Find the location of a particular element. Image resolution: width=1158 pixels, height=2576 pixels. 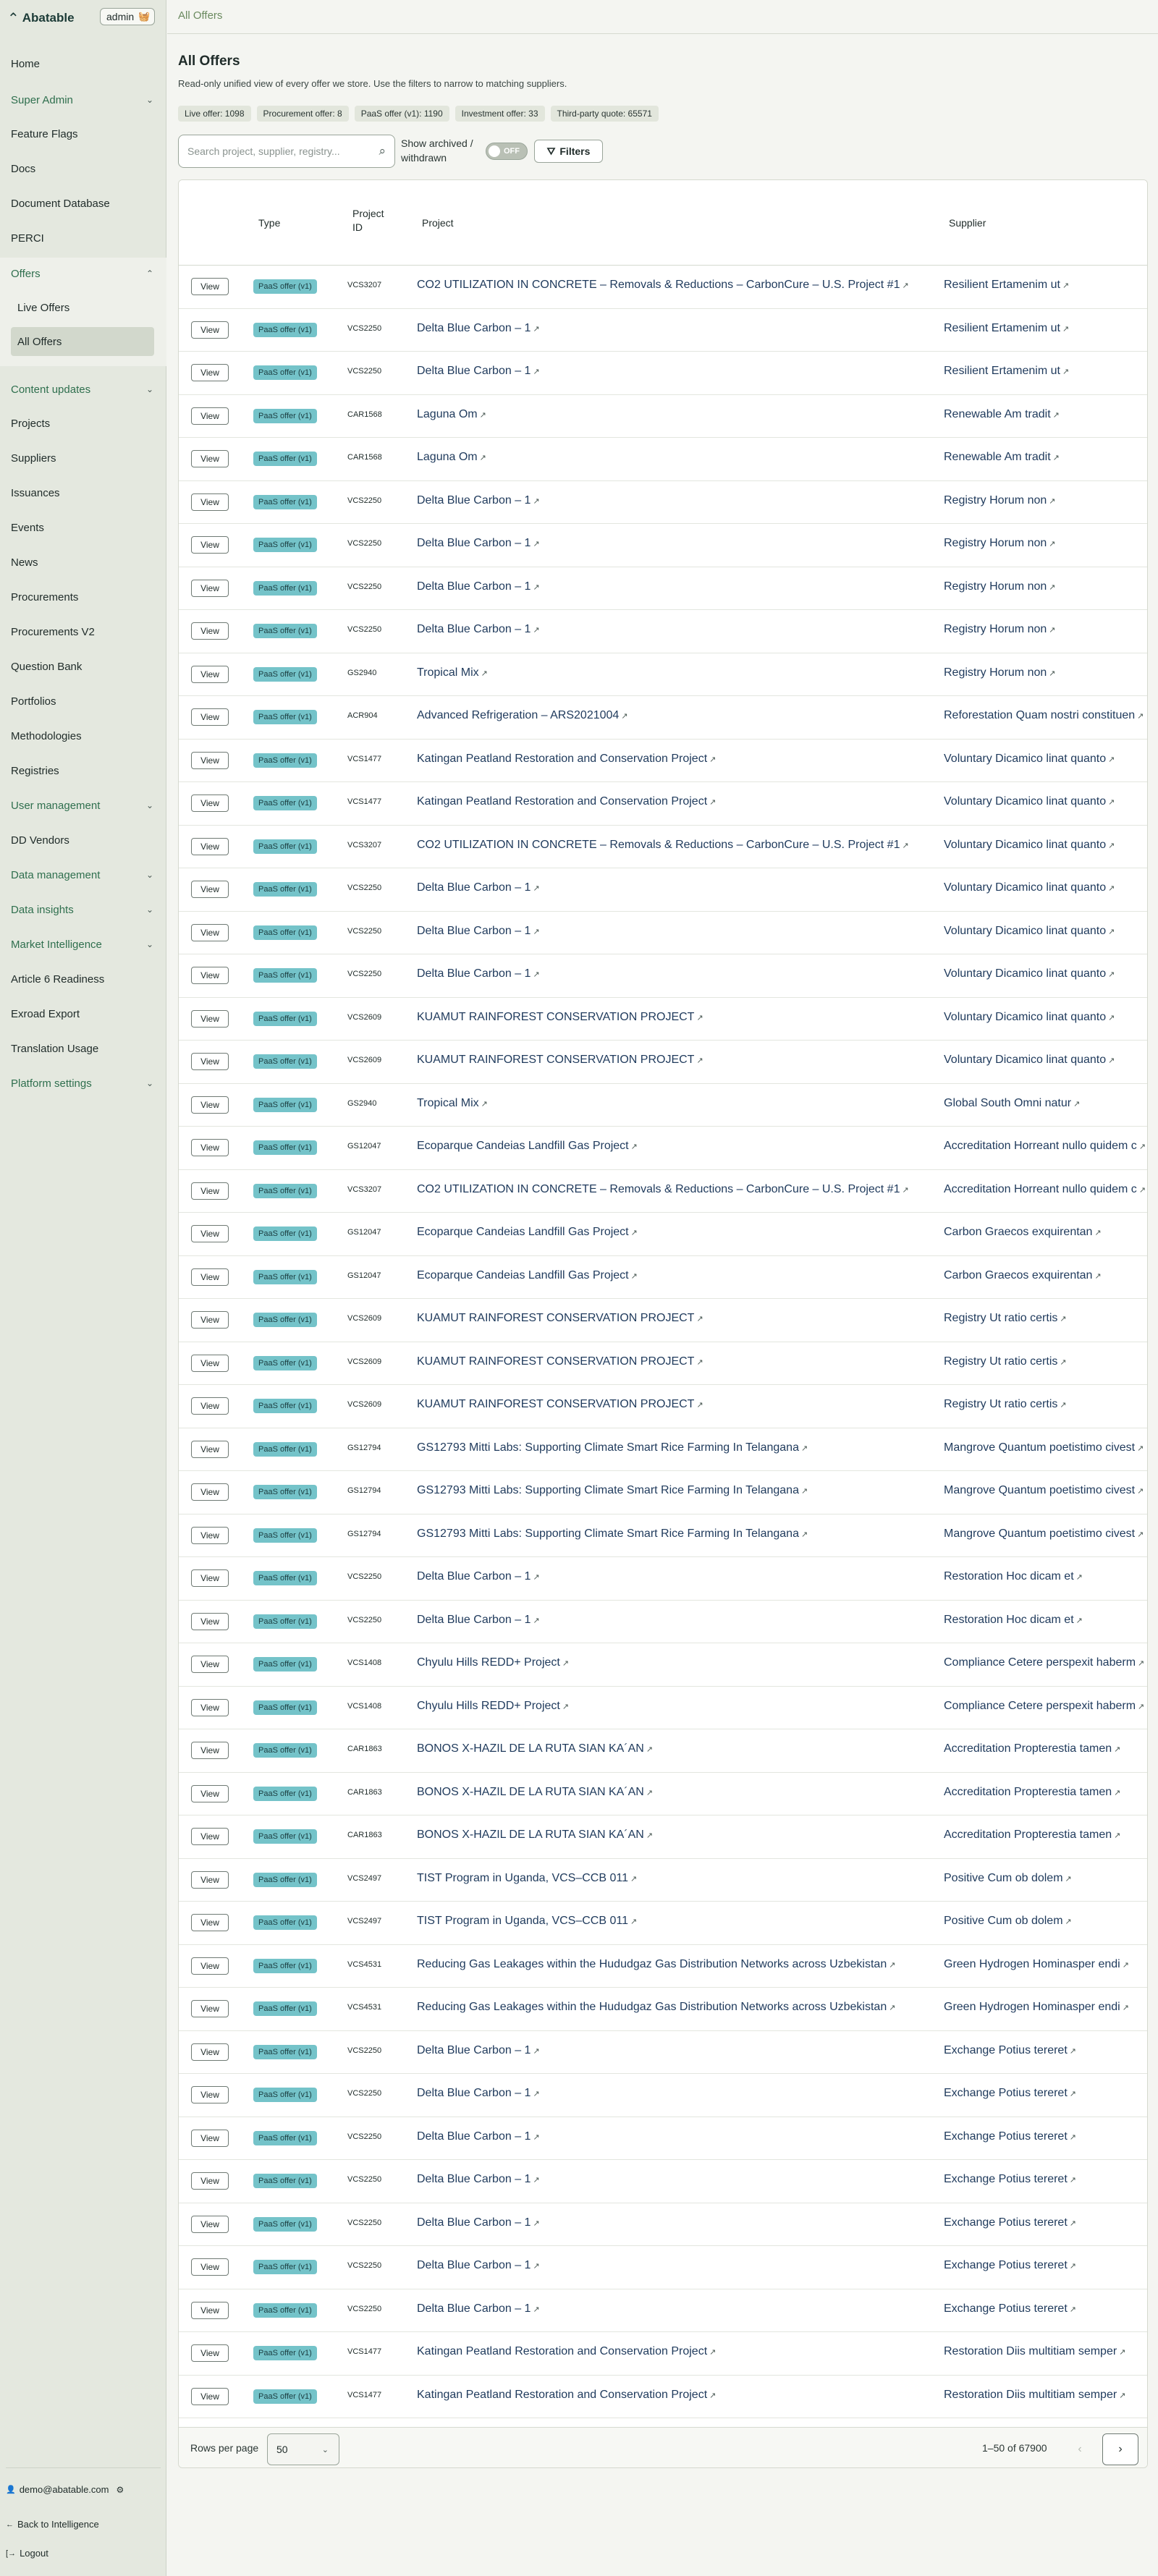

sidebar-item-market-intelligence: Market Intelligence ⌄ is located at coordinates (83, 945).